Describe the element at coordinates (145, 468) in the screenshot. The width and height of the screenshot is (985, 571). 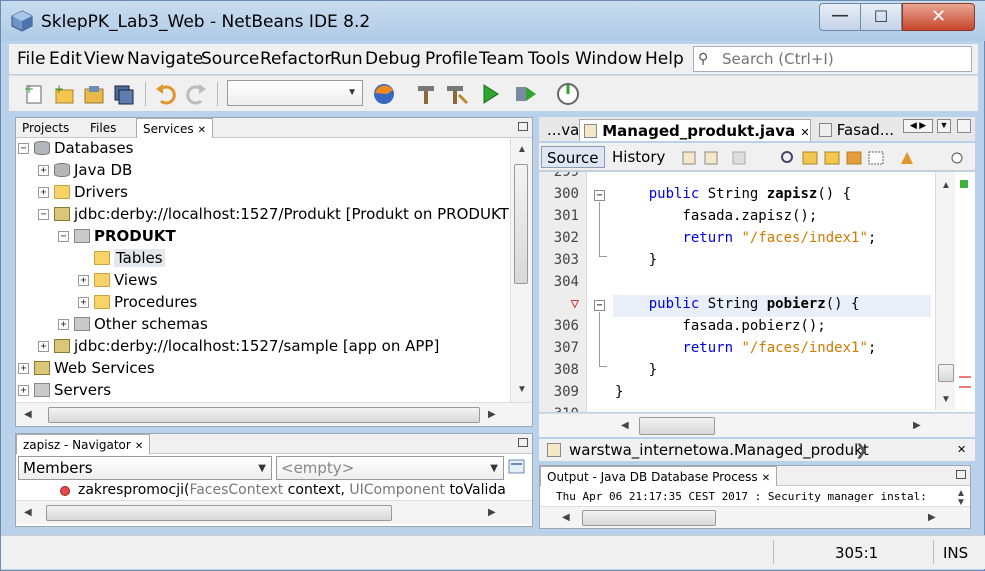
I see `members-select: Members ▼` at that location.